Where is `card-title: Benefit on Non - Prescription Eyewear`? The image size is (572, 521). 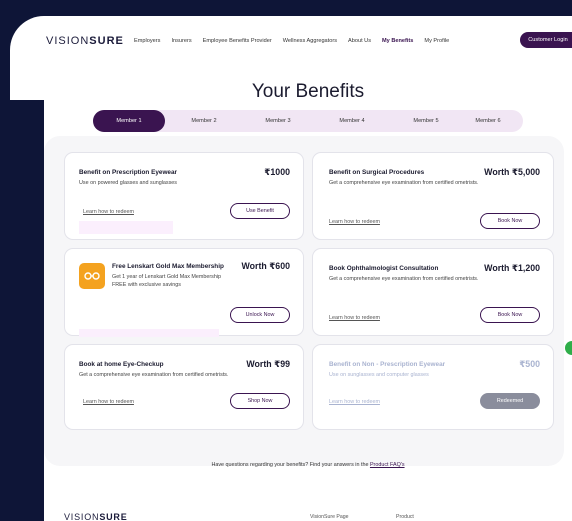
card-title: Benefit on Non - Prescription Eyewear is located at coordinates (387, 364).